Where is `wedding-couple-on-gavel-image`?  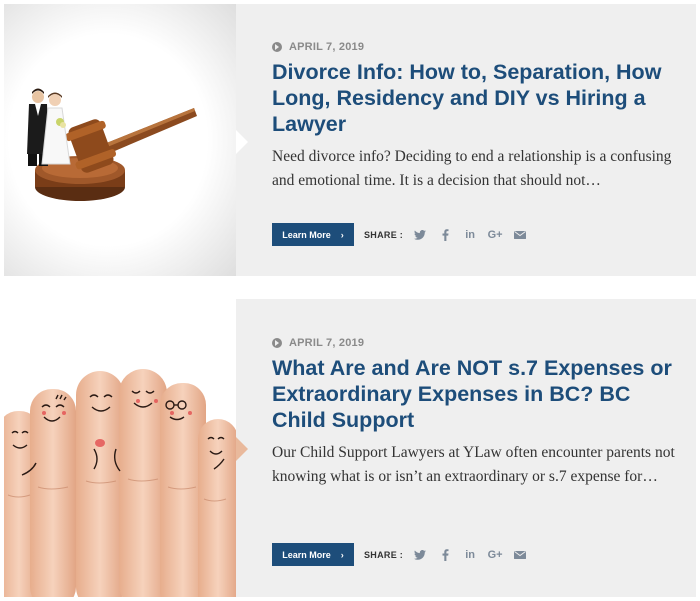 wedding-couple-on-gavel-image is located at coordinates (112, 144).